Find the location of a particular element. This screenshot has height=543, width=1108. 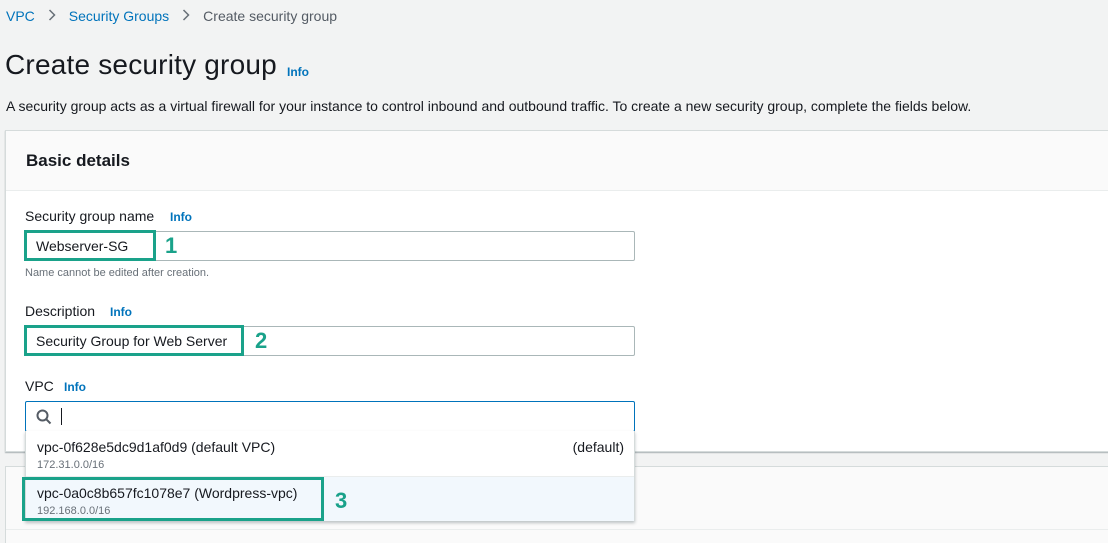

name-hint: Name cannot be edited after creation. is located at coordinates (117, 273).